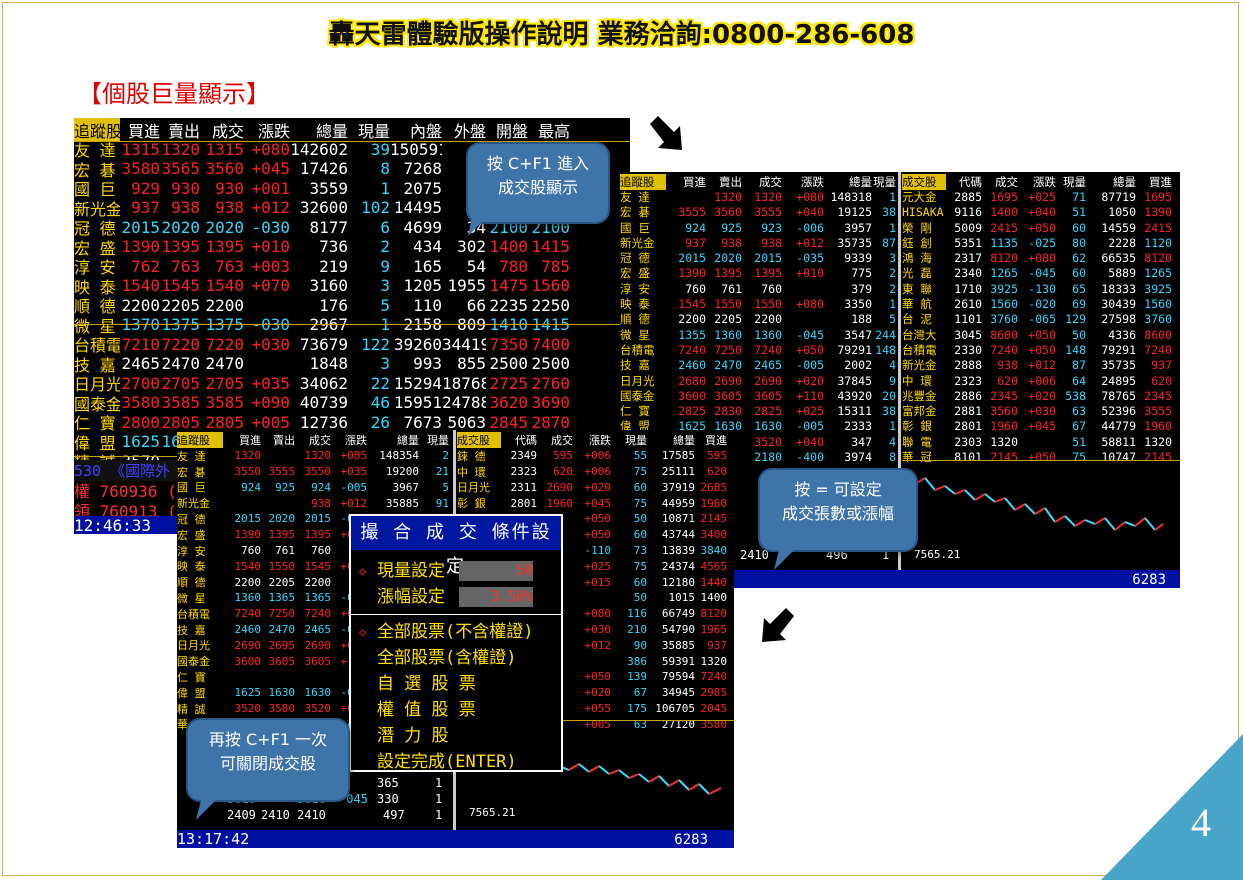 The height and width of the screenshot is (880, 1243). What do you see at coordinates (352, 247) in the screenshot?
I see `table-row: 宏 盛 1390 1395 1395 +010 736 2 434 302 1400 1415` at bounding box center [352, 247].